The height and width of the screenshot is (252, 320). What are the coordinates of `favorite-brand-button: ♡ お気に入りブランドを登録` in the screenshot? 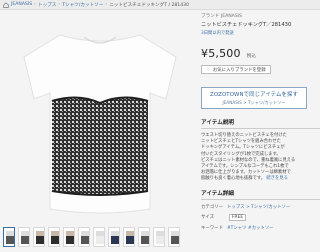 It's located at (236, 69).